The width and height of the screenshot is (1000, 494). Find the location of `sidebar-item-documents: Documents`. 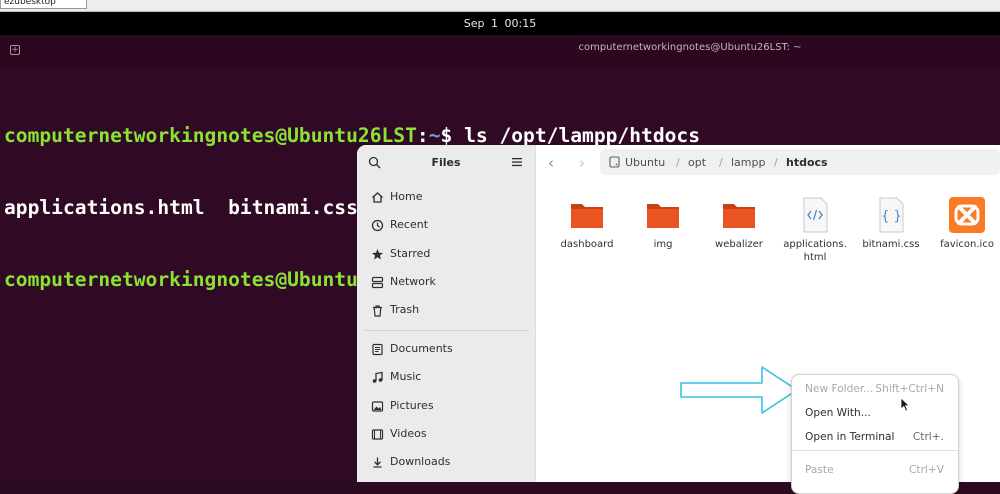

sidebar-item-documents: Documents is located at coordinates (446, 349).